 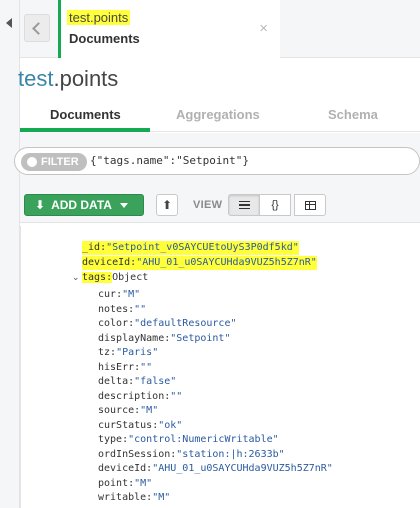 I want to click on tab-title: test.points, so click(x=99, y=17).